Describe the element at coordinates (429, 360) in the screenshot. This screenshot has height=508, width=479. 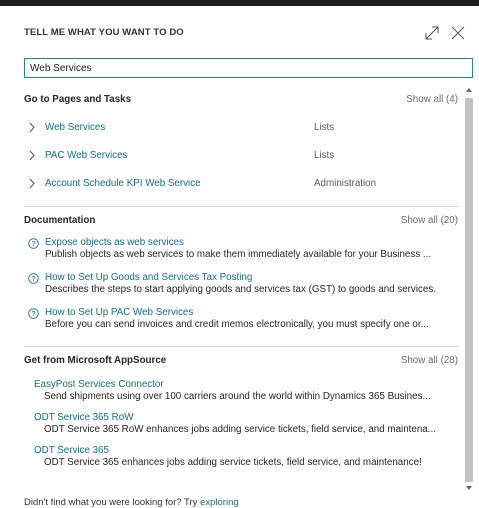
I see `show-all-apps-link: Show all (28)` at that location.